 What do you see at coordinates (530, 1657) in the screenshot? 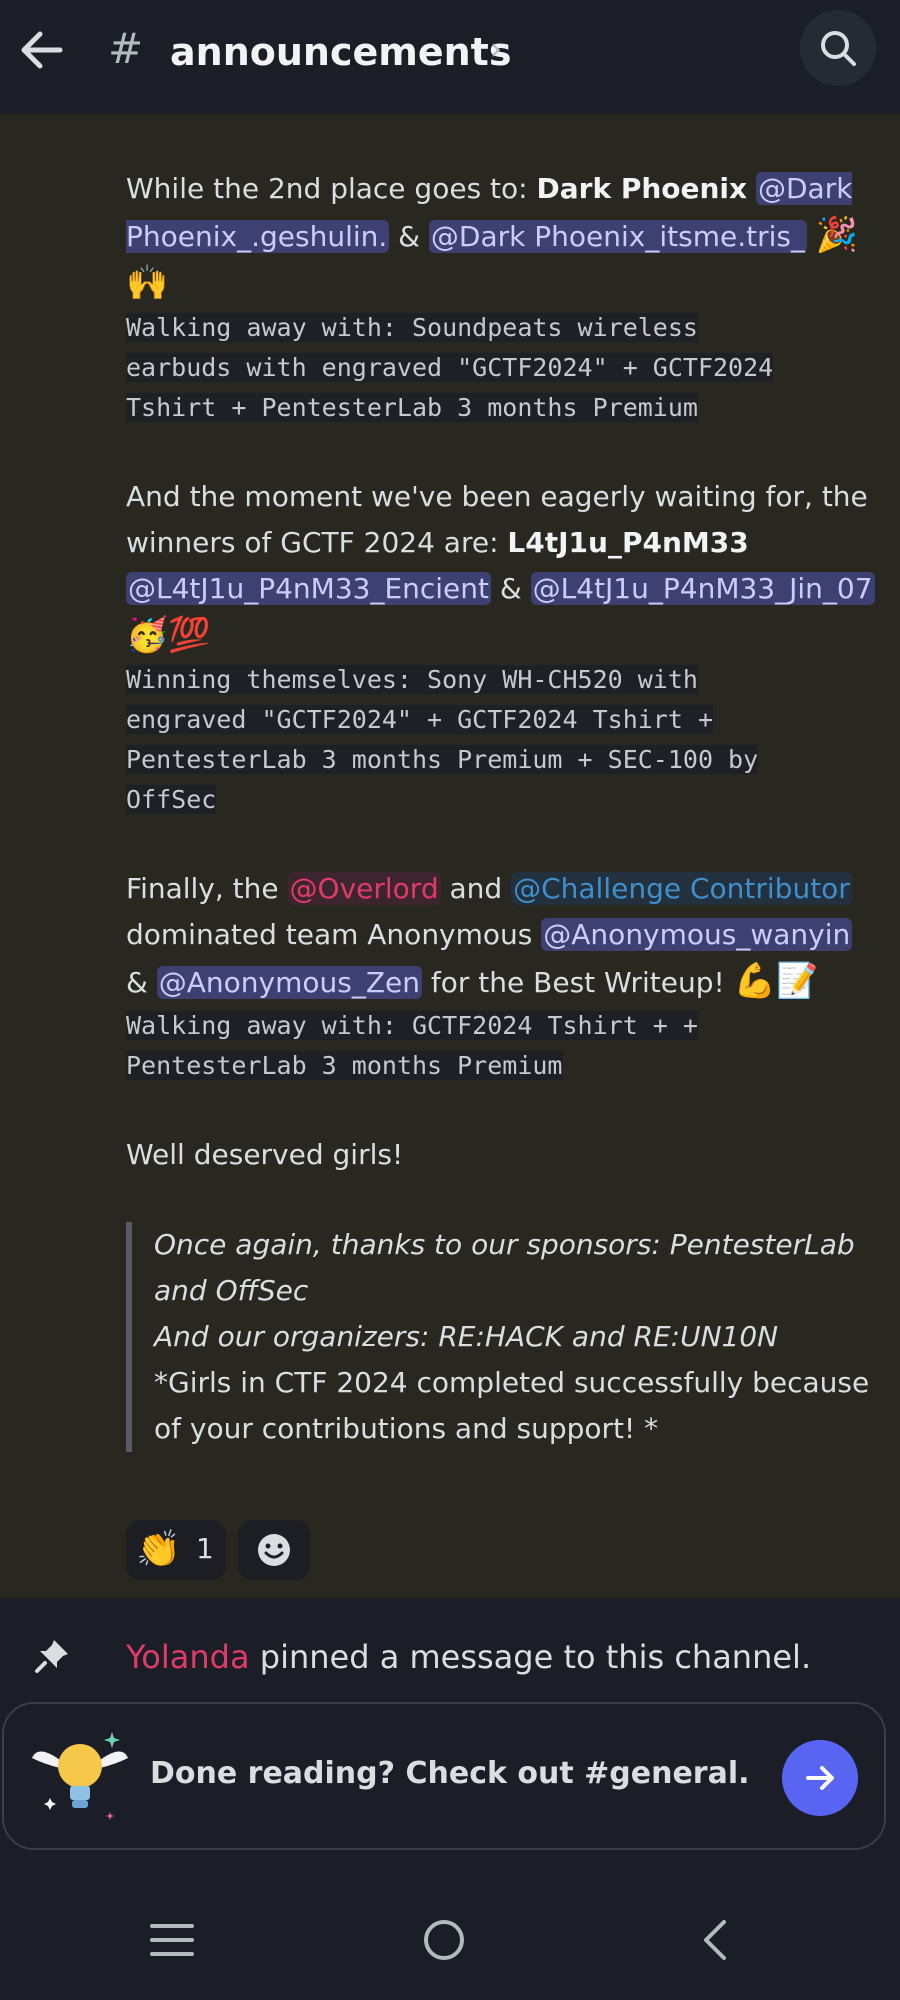
I see `pinned-message: pinned a message to this channel.` at bounding box center [530, 1657].